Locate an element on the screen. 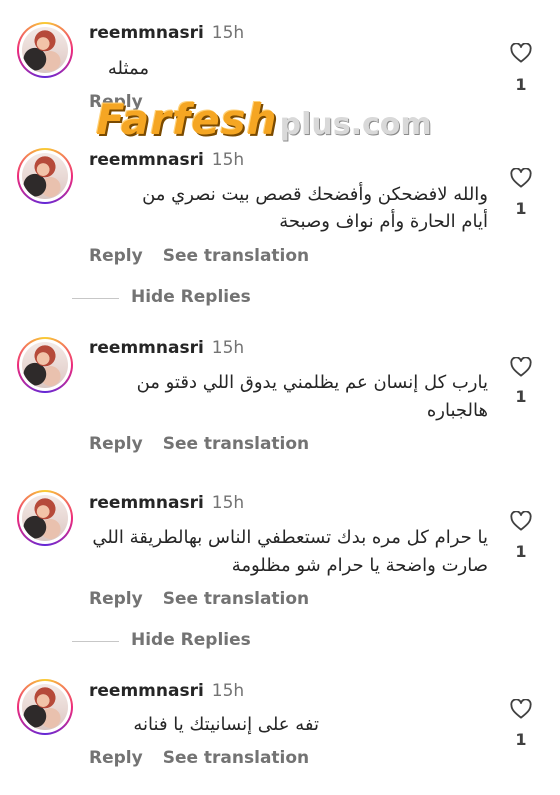  comment-text: تفه على إنسانيتك يا فنانه is located at coordinates (226, 724).